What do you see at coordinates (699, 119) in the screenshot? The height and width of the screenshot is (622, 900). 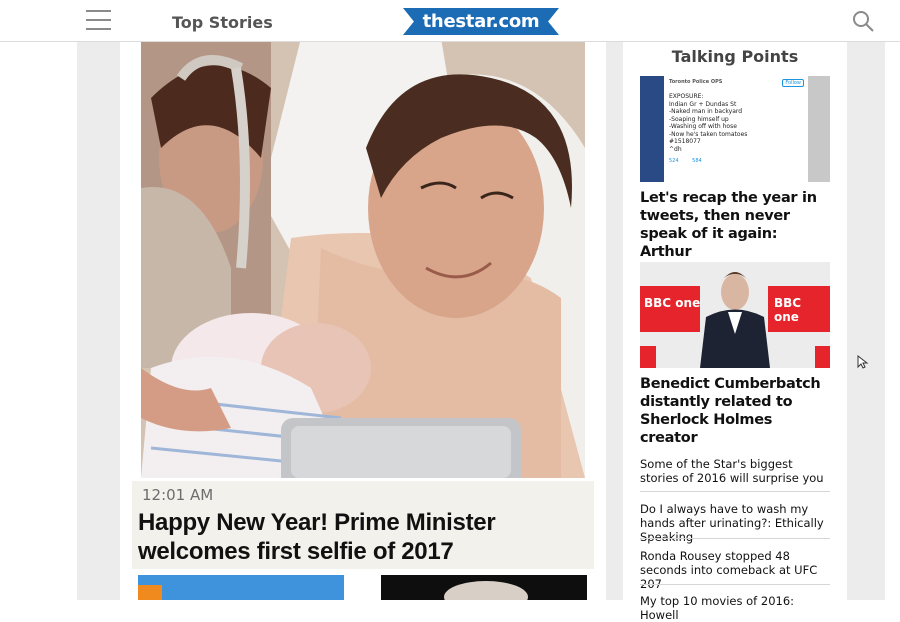 I see `tweet-line: -Soaping himself up` at bounding box center [699, 119].